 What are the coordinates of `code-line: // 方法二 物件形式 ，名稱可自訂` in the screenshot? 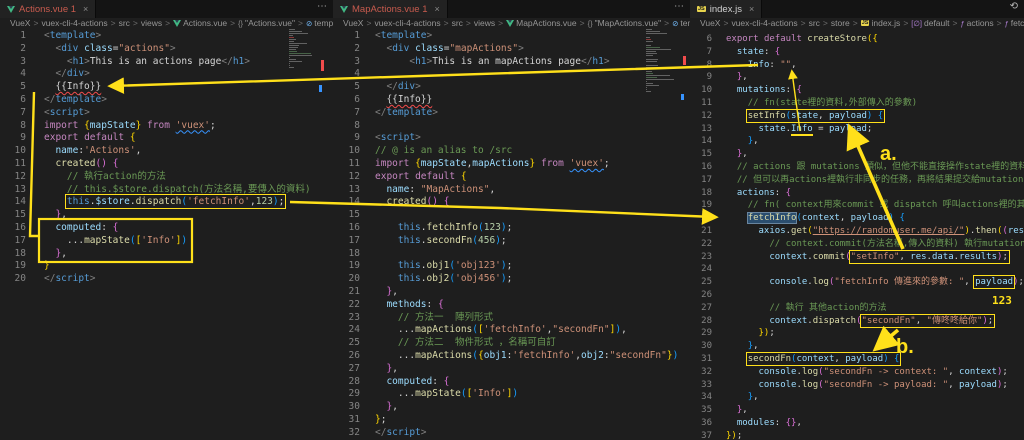 It's located at (532, 343).